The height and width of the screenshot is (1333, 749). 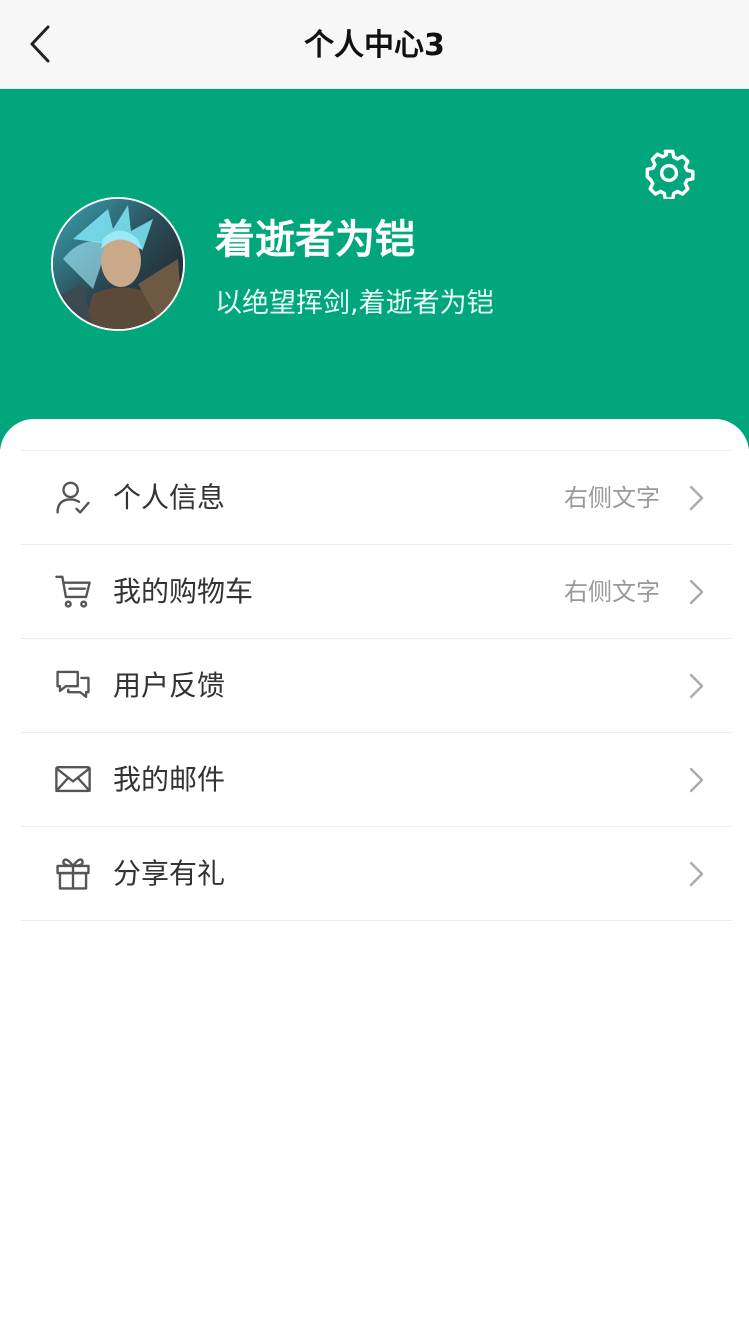 What do you see at coordinates (73, 591) in the screenshot?
I see `cart-icon` at bounding box center [73, 591].